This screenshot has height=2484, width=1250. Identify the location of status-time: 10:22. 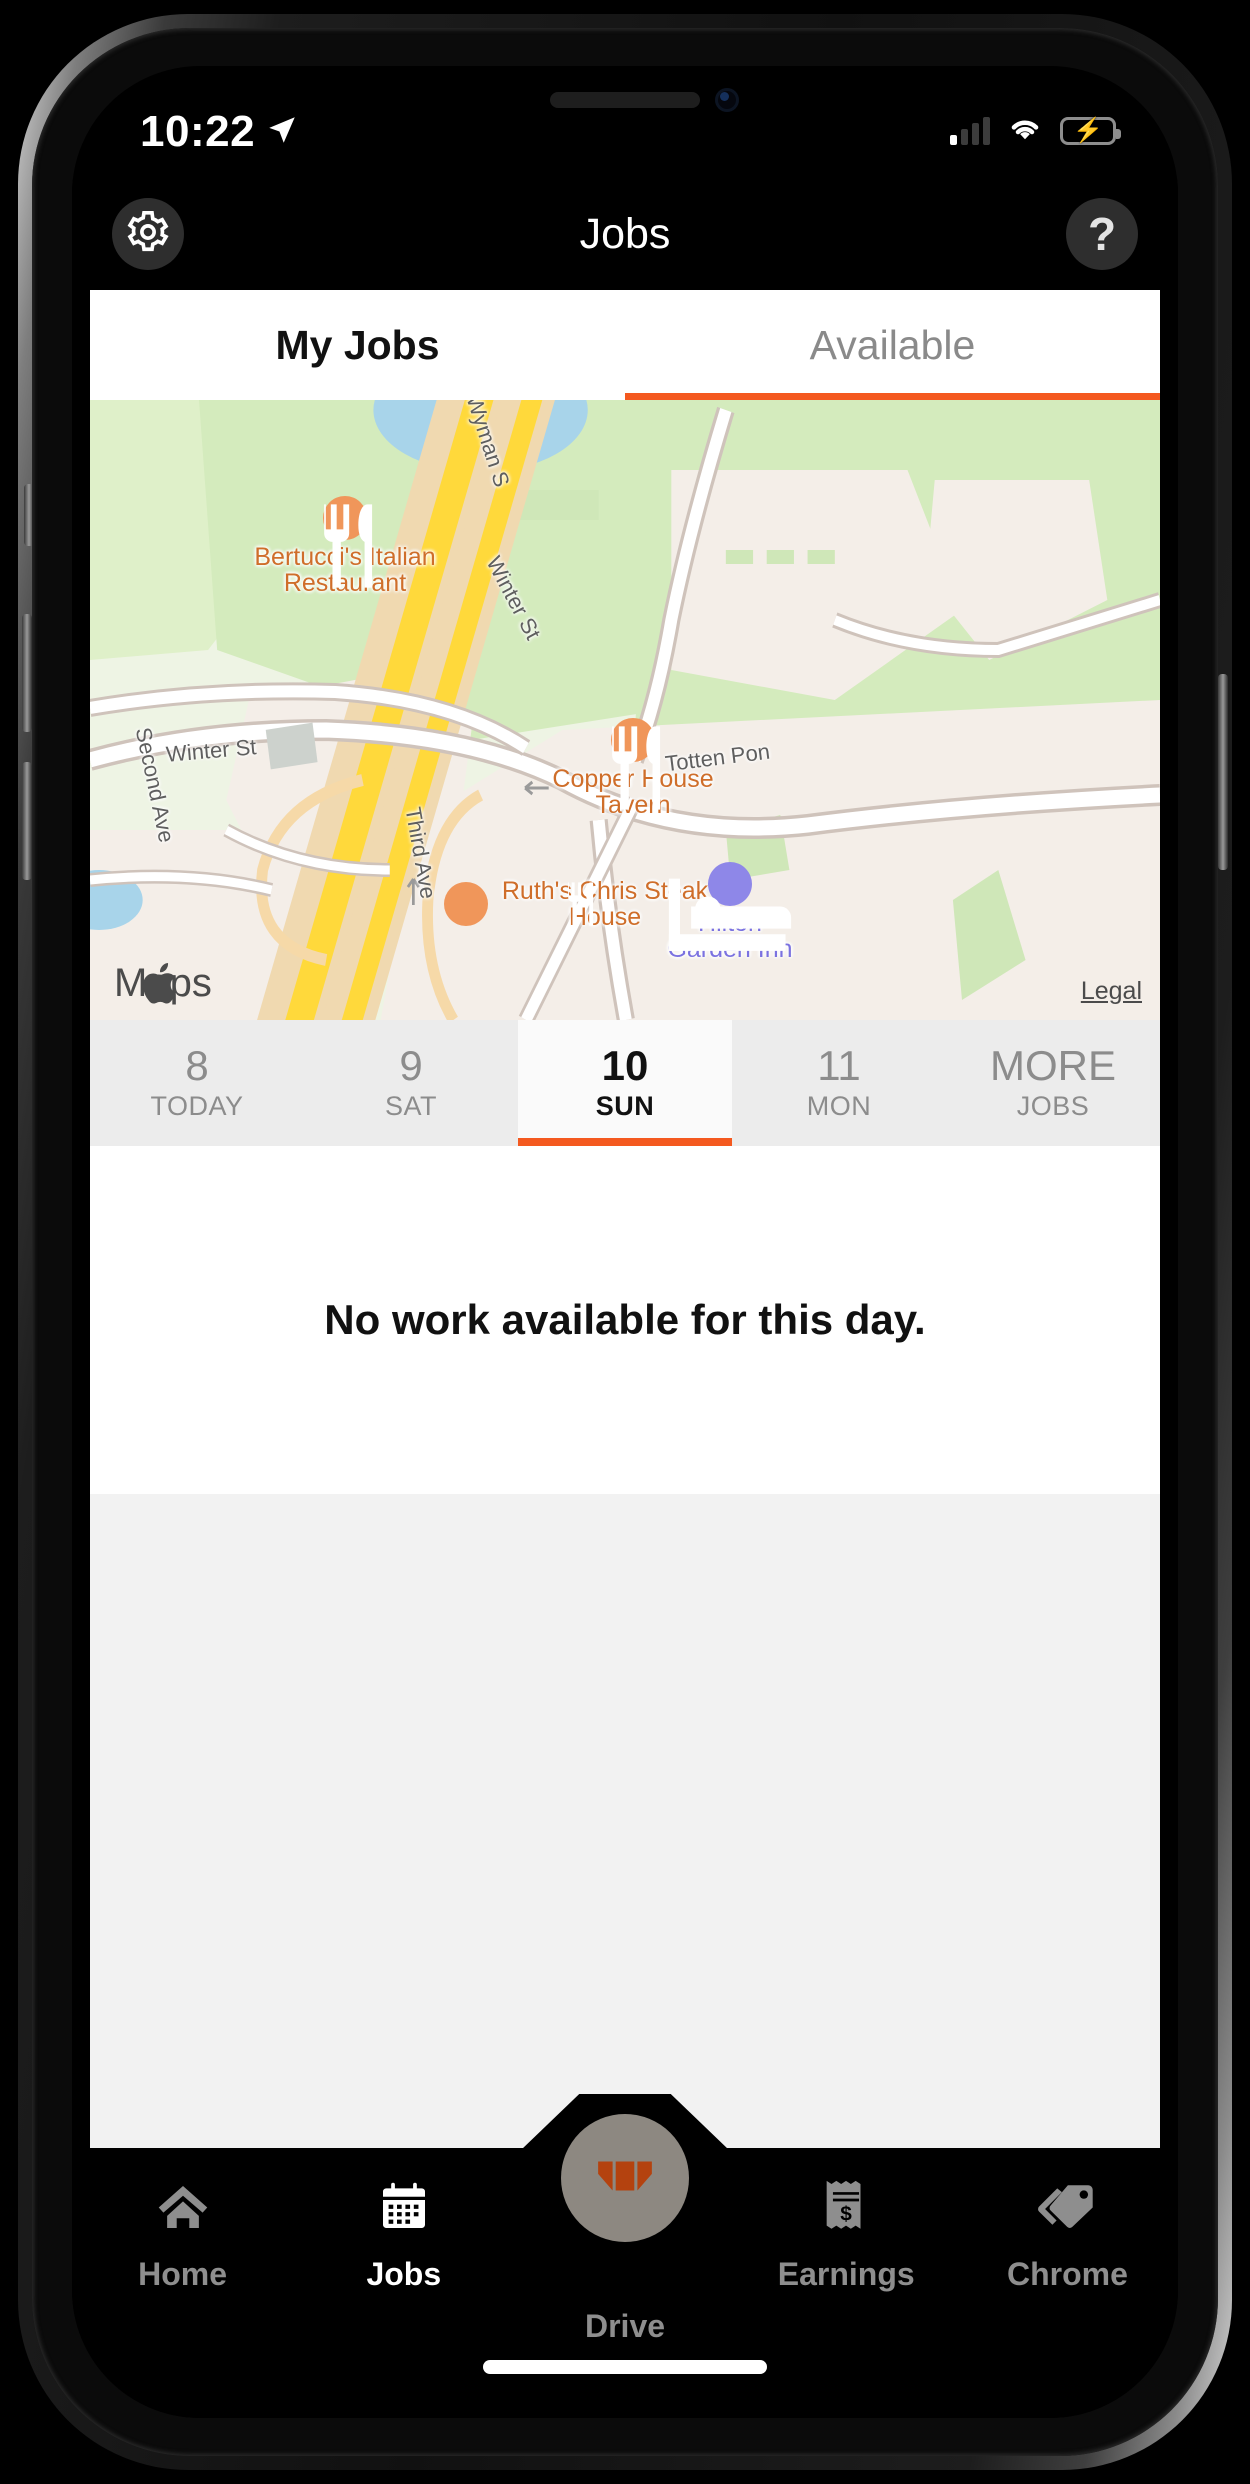
(198, 131).